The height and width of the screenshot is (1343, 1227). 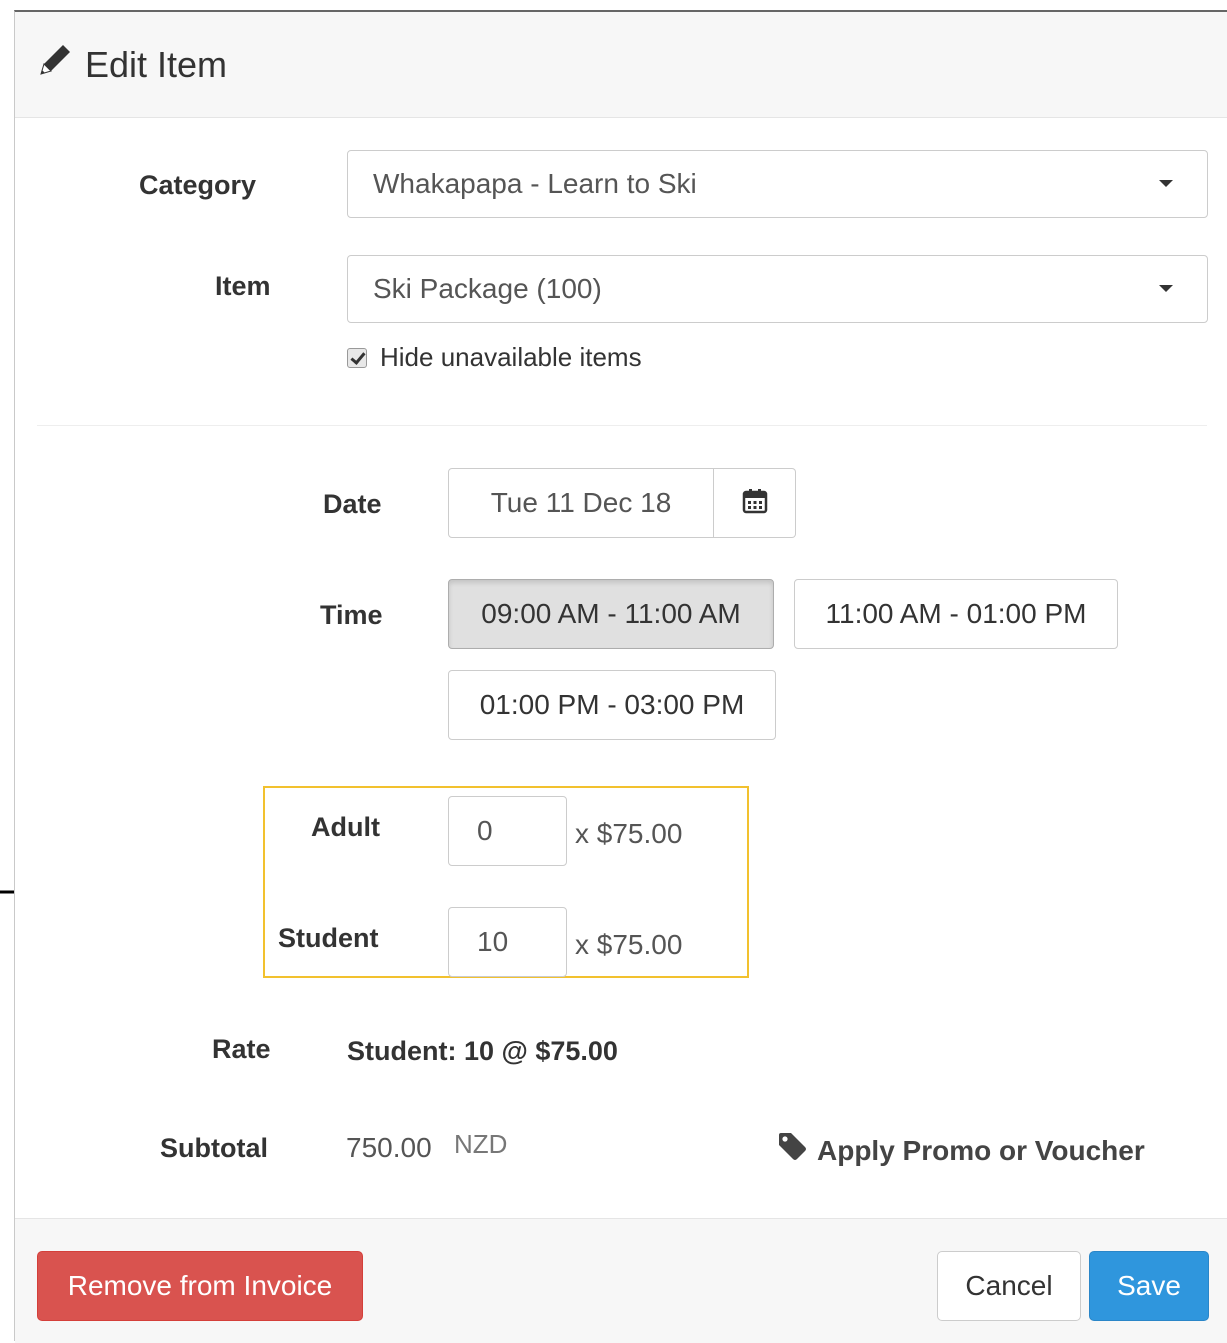 I want to click on item-label: Item, so click(x=243, y=286).